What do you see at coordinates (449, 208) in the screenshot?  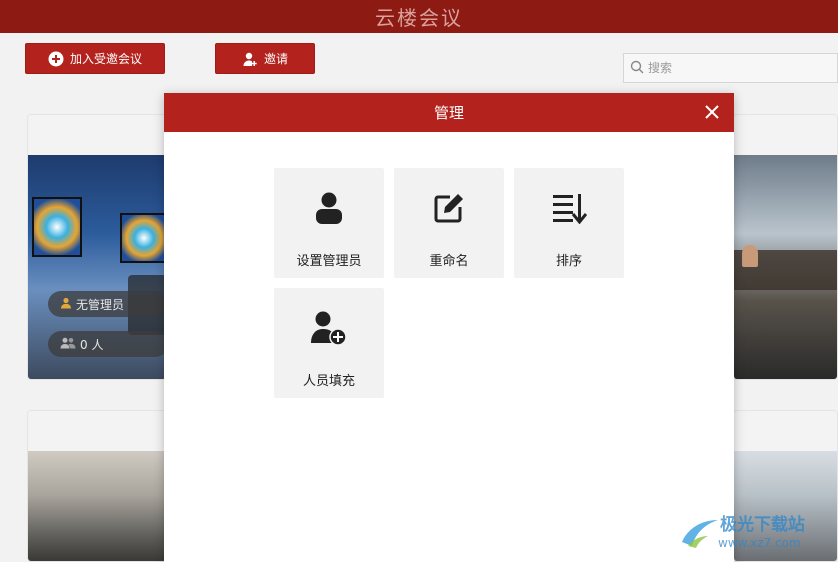 I see `edit-icon` at bounding box center [449, 208].